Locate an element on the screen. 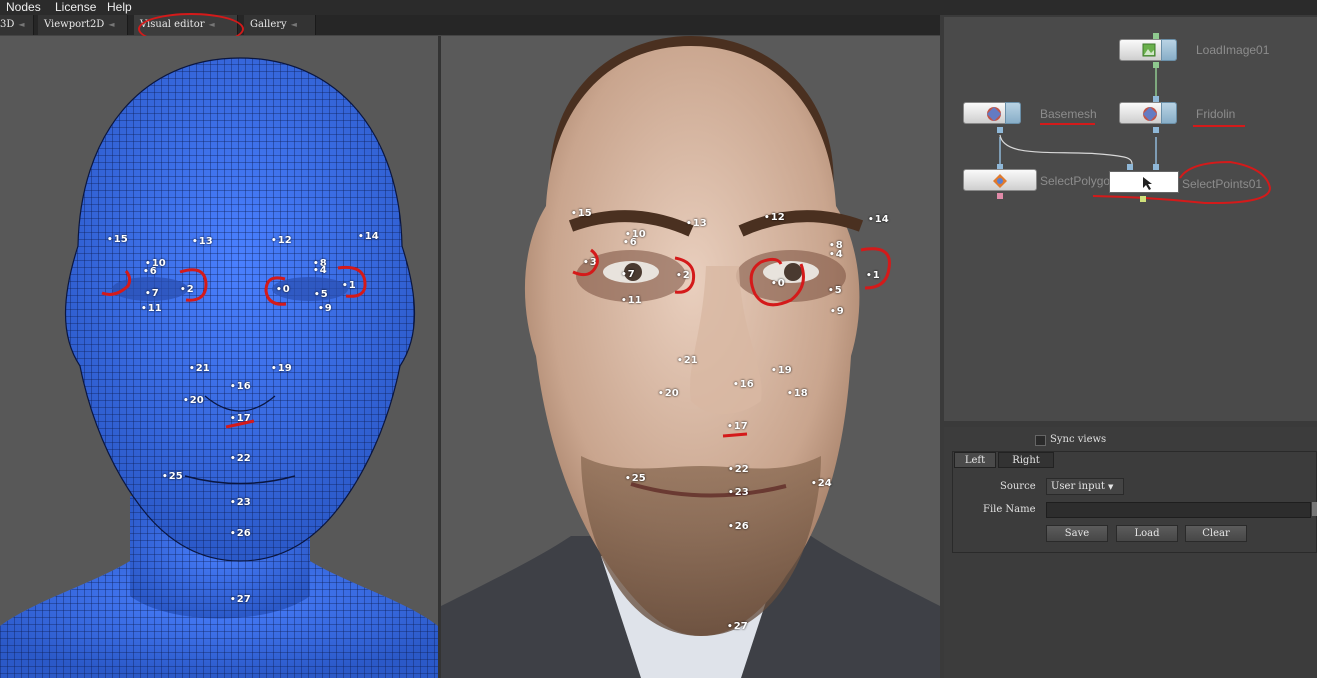 This screenshot has width=1317, height=678. select-polygons-icon is located at coordinates (1000, 181).